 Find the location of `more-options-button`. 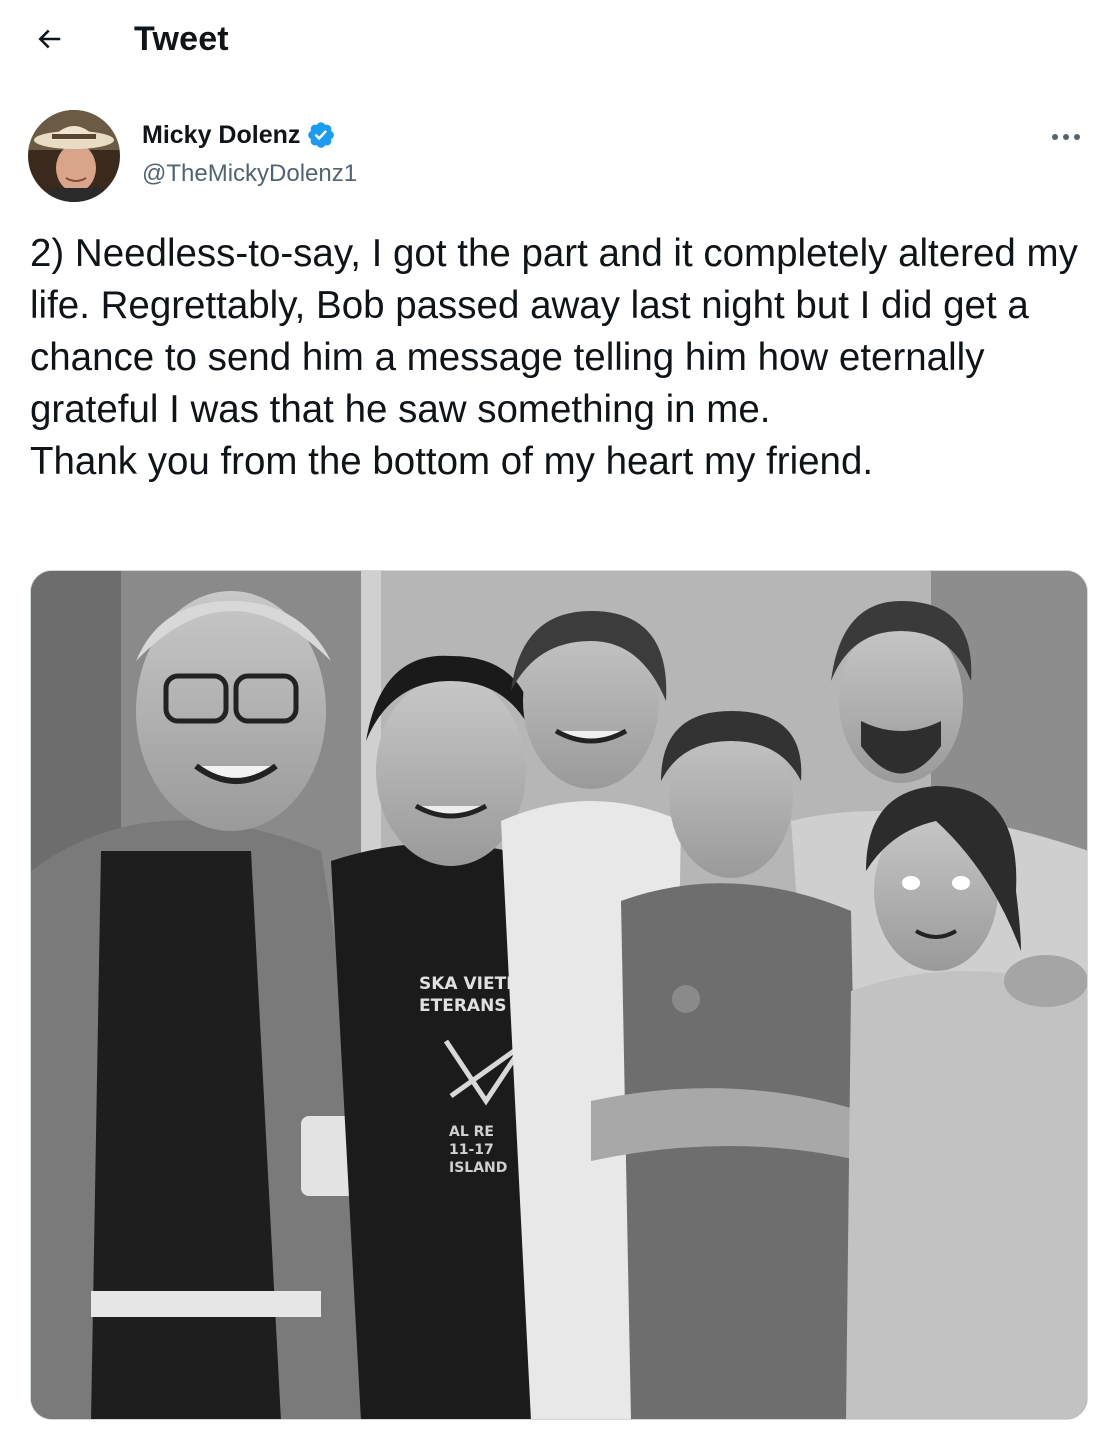

more-options-button is located at coordinates (1066, 137).